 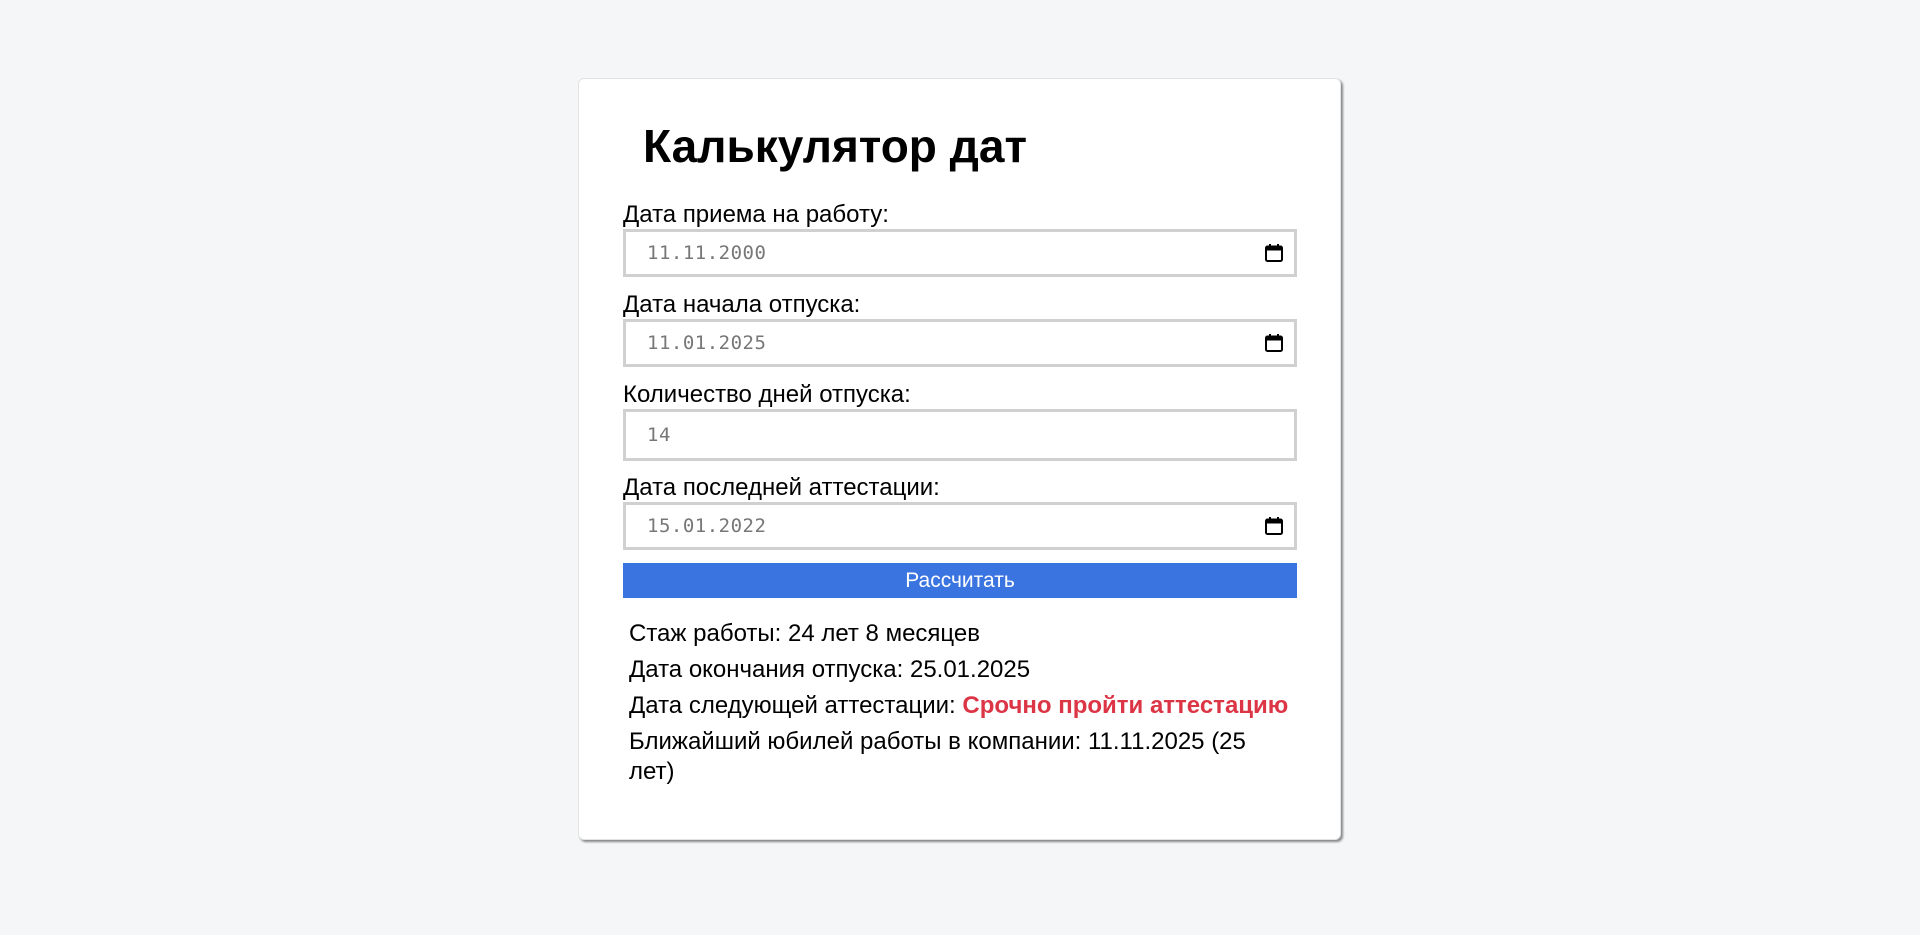 I want to click on vacation-end-label: Дата окончания отпуска:, so click(x=766, y=669).